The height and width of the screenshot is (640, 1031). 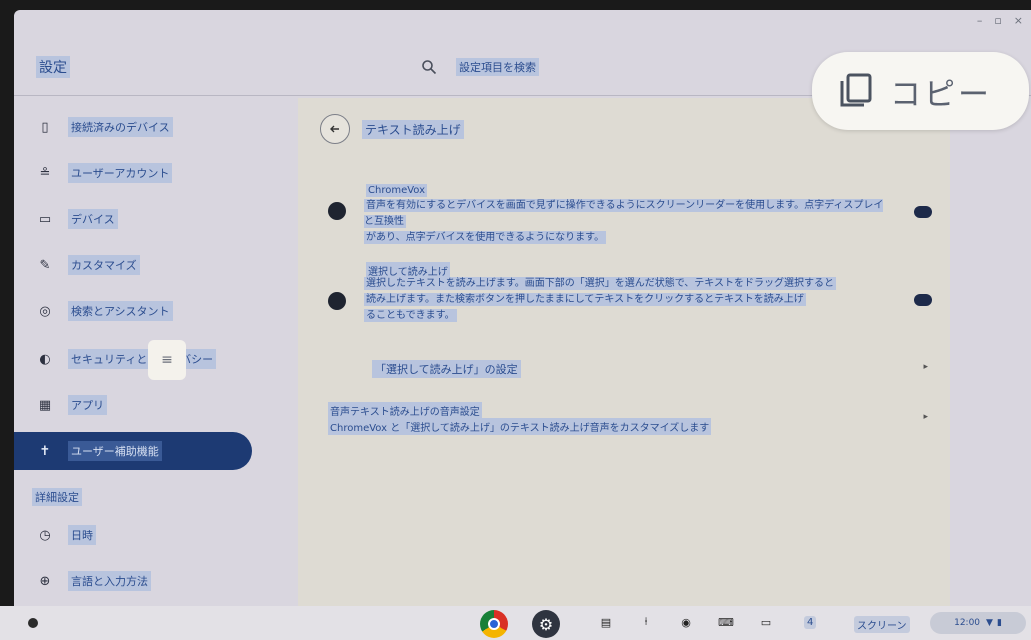 I want to click on sidebar-item-apps: ▦ アプリ, so click(x=149, y=405).